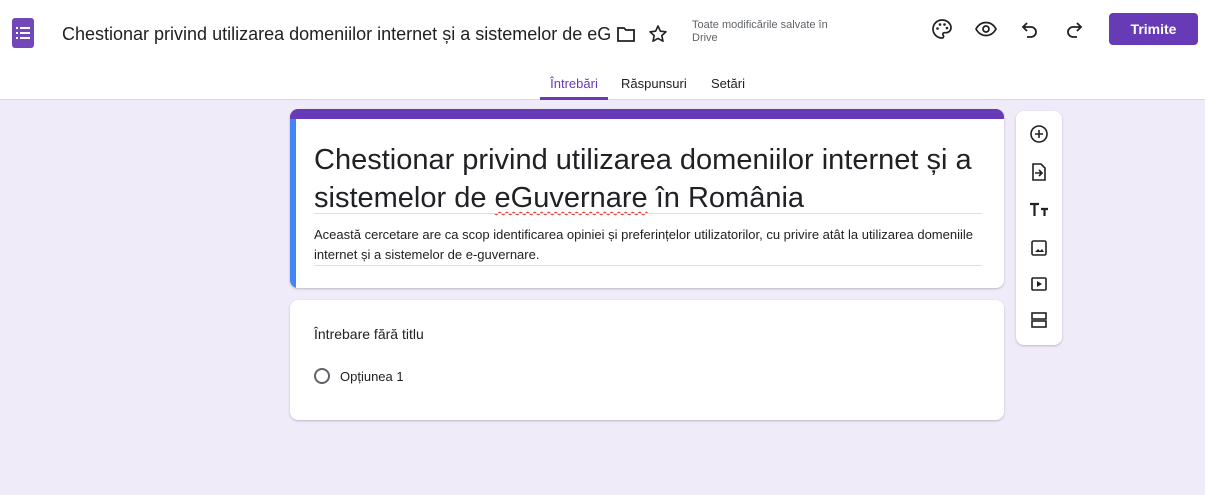 This screenshot has width=1205, height=495. I want to click on focus-indicator, so click(293, 203).